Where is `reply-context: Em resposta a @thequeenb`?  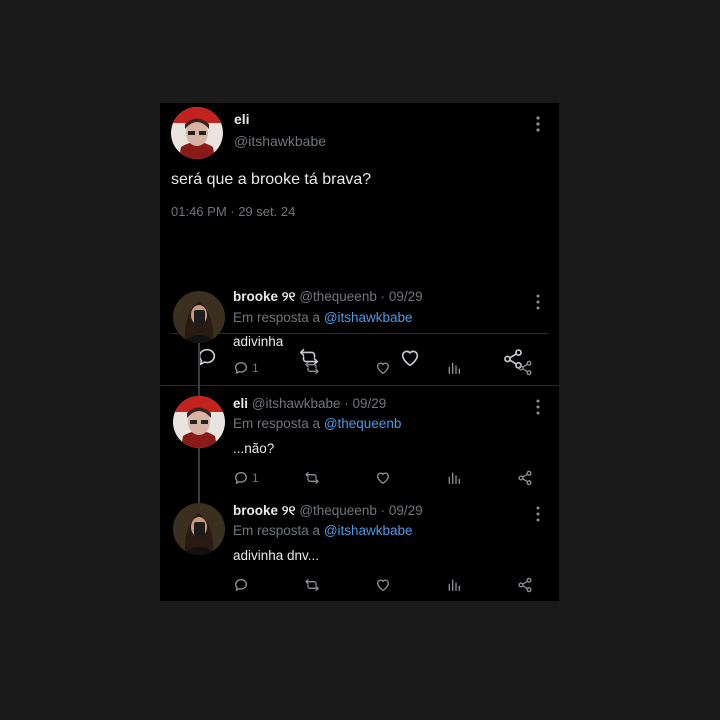 reply-context: Em resposta a @thequeenb is located at coordinates (317, 423).